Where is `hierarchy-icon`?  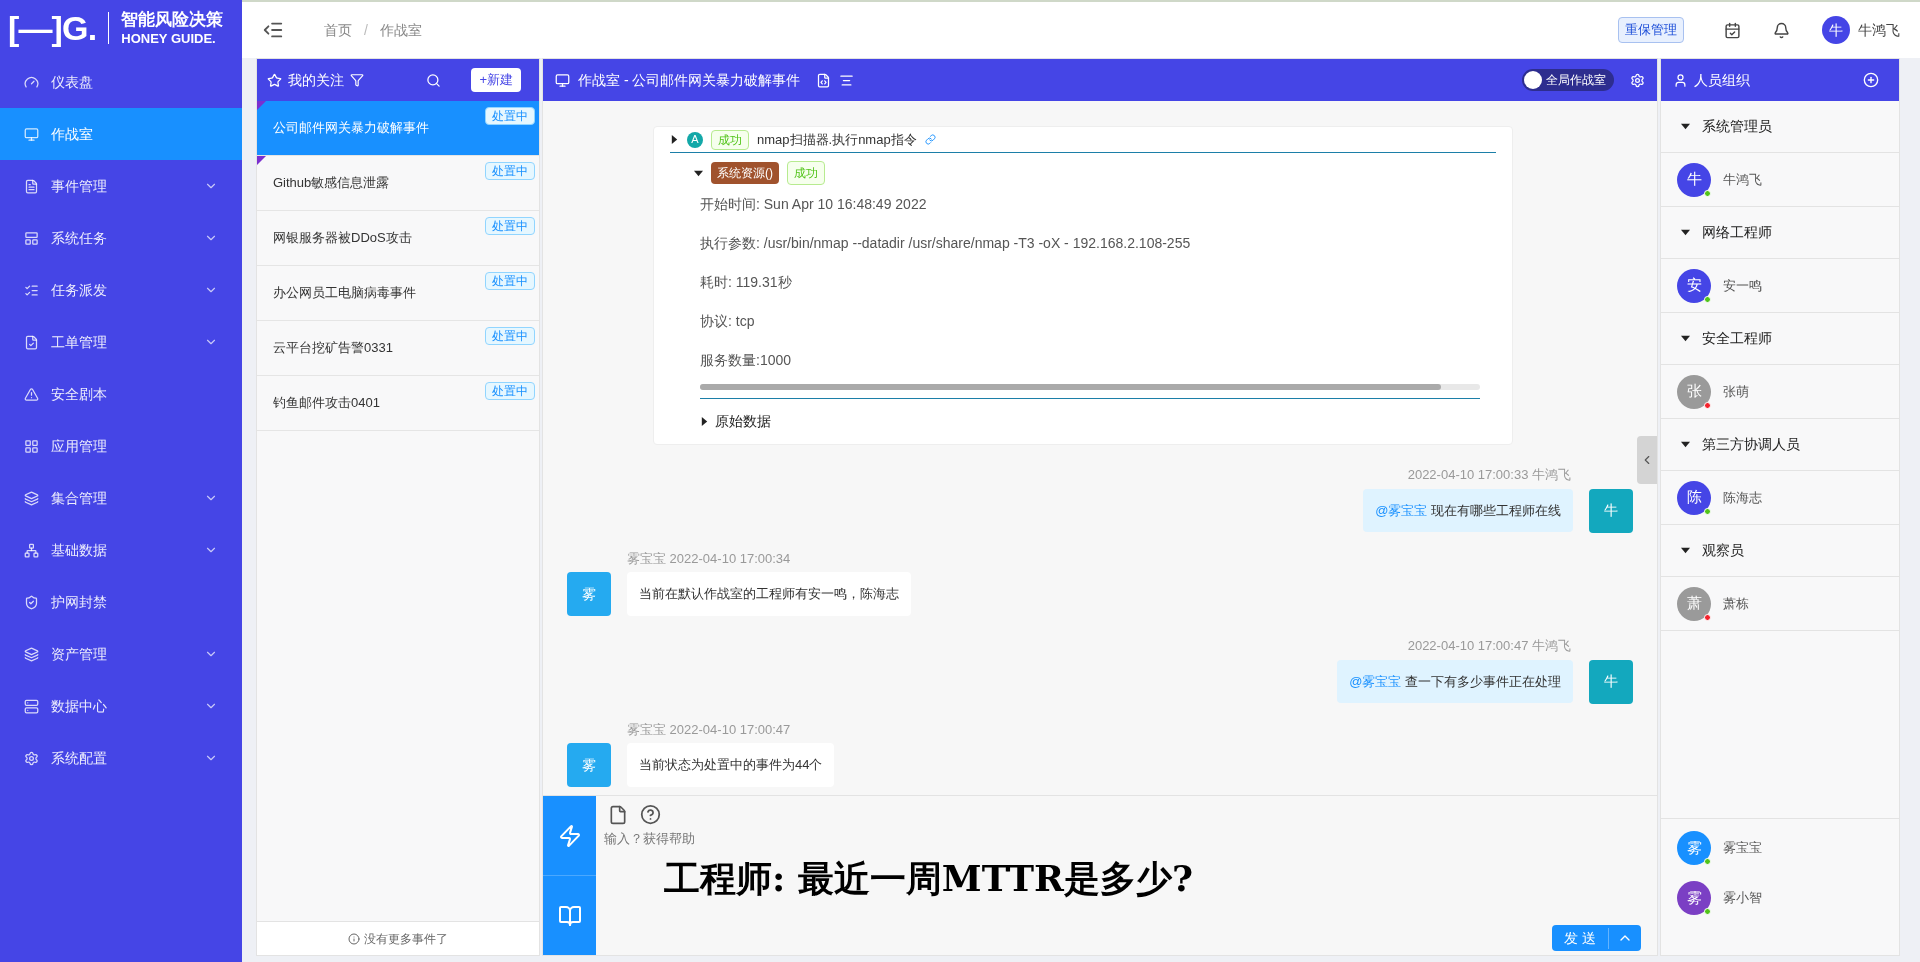 hierarchy-icon is located at coordinates (31, 550).